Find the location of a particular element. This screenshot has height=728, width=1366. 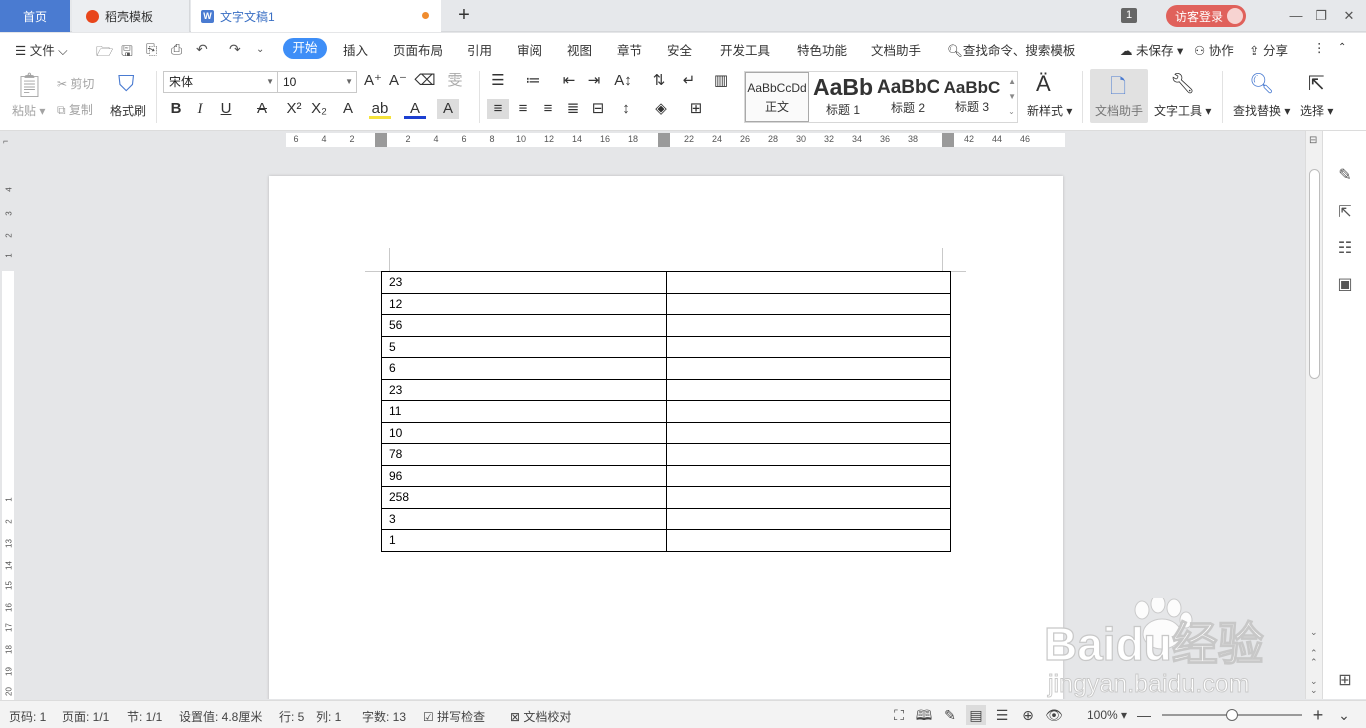

page-down-icon: ⌄ ⌄ is located at coordinates (1314, 686).